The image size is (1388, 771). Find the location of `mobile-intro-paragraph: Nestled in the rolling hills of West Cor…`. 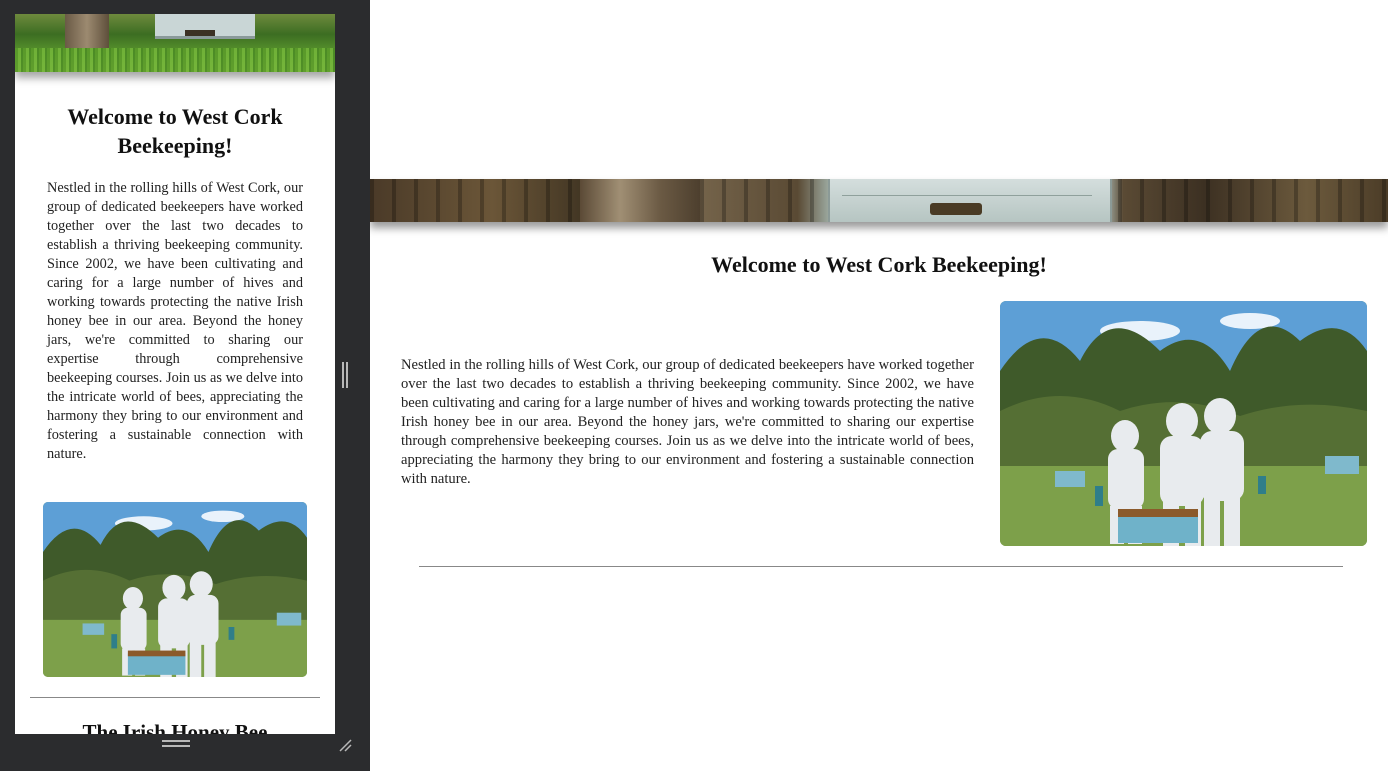

mobile-intro-paragraph: Nestled in the rolling hills of West Cor… is located at coordinates (175, 321).